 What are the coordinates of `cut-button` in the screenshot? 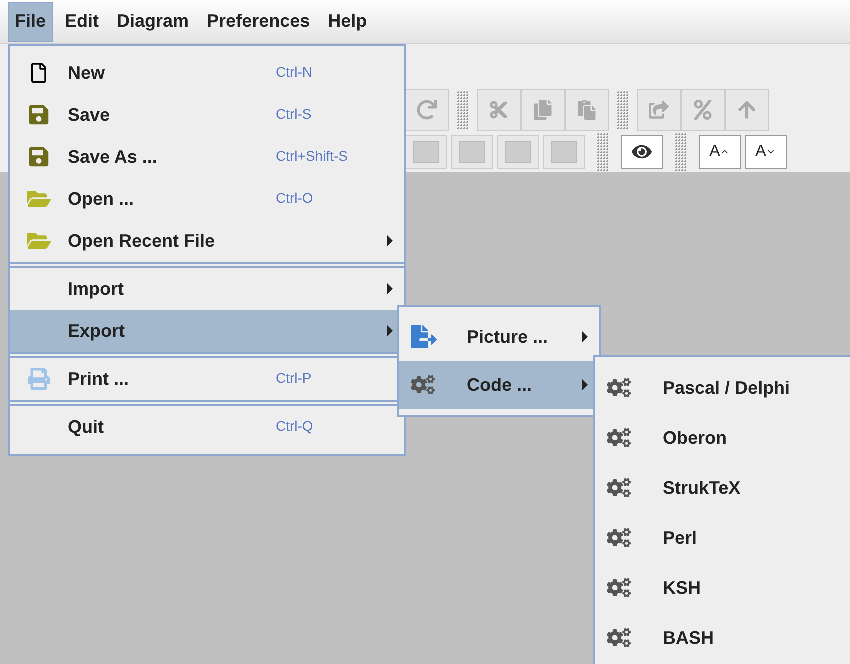 It's located at (499, 110).